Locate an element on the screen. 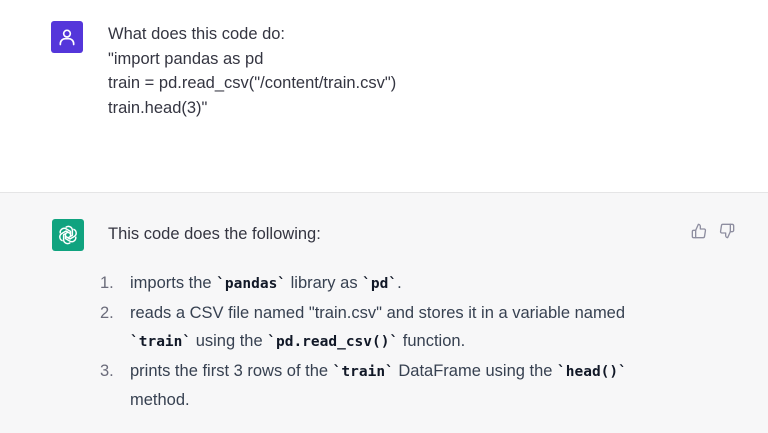 The image size is (768, 433). user-icon is located at coordinates (67, 37).